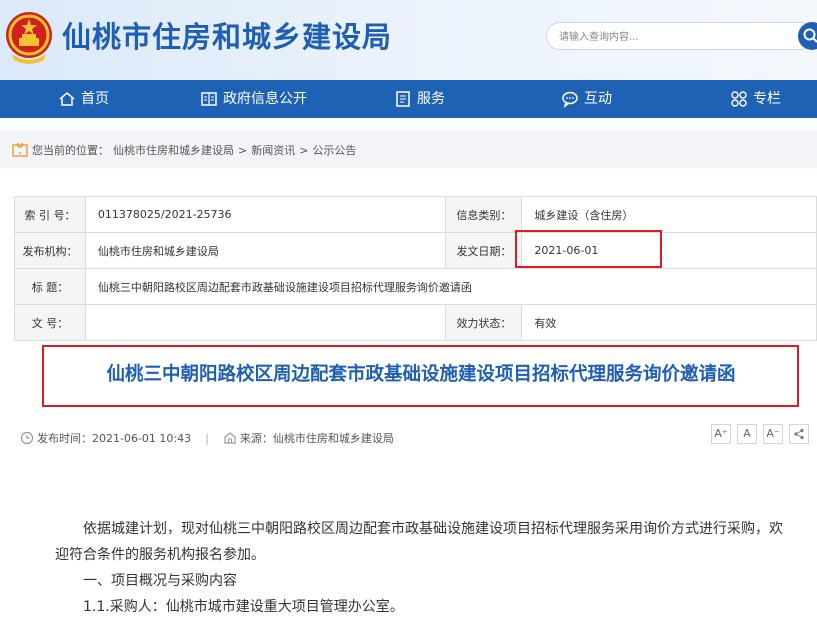  I want to click on document-icon, so click(403, 99).